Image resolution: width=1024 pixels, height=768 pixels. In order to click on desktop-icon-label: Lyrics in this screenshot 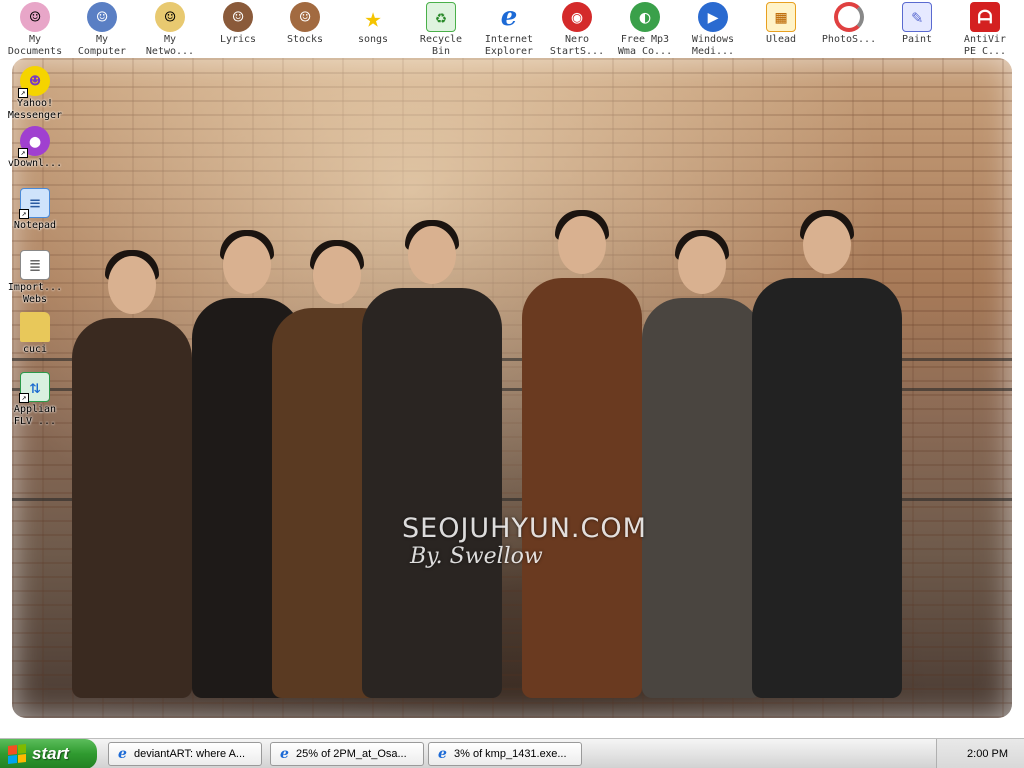, I will do `click(238, 39)`.